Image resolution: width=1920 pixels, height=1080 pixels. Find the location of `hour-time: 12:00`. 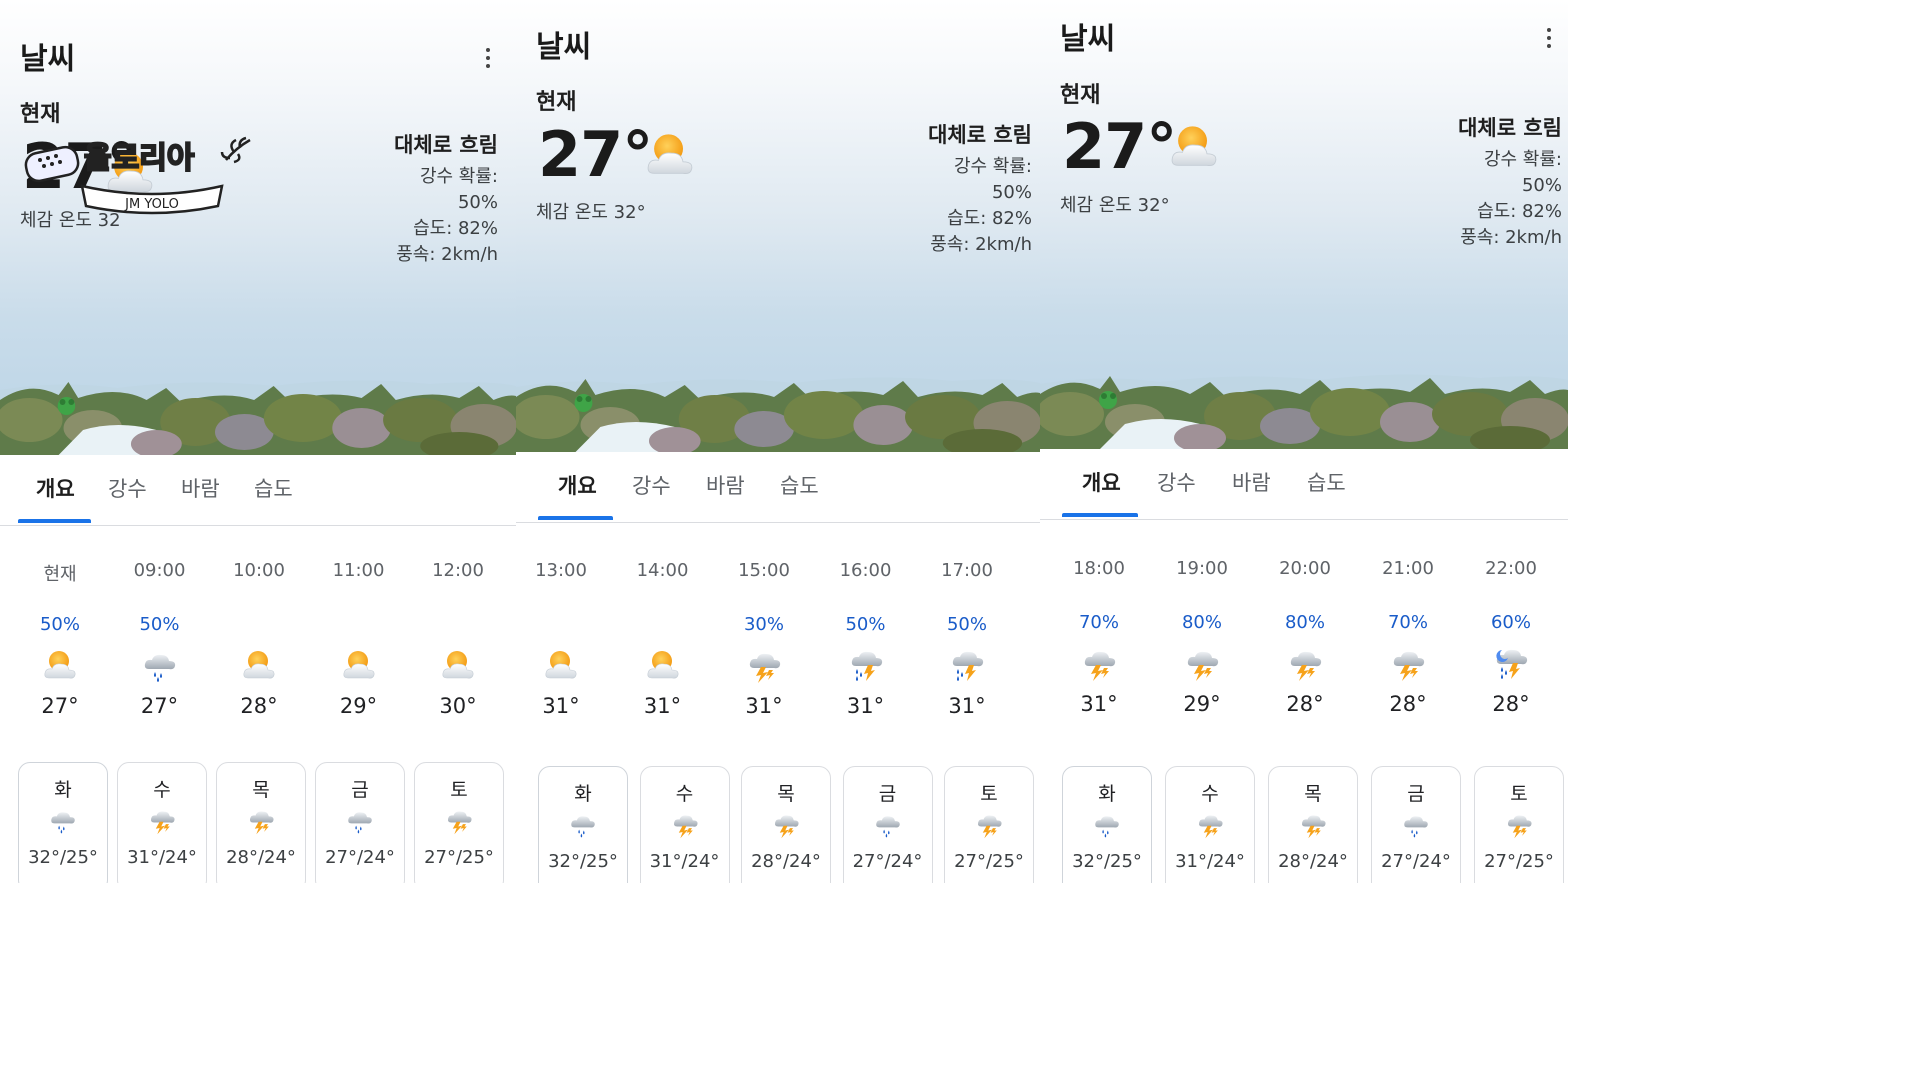

hour-time: 12:00 is located at coordinates (458, 570).